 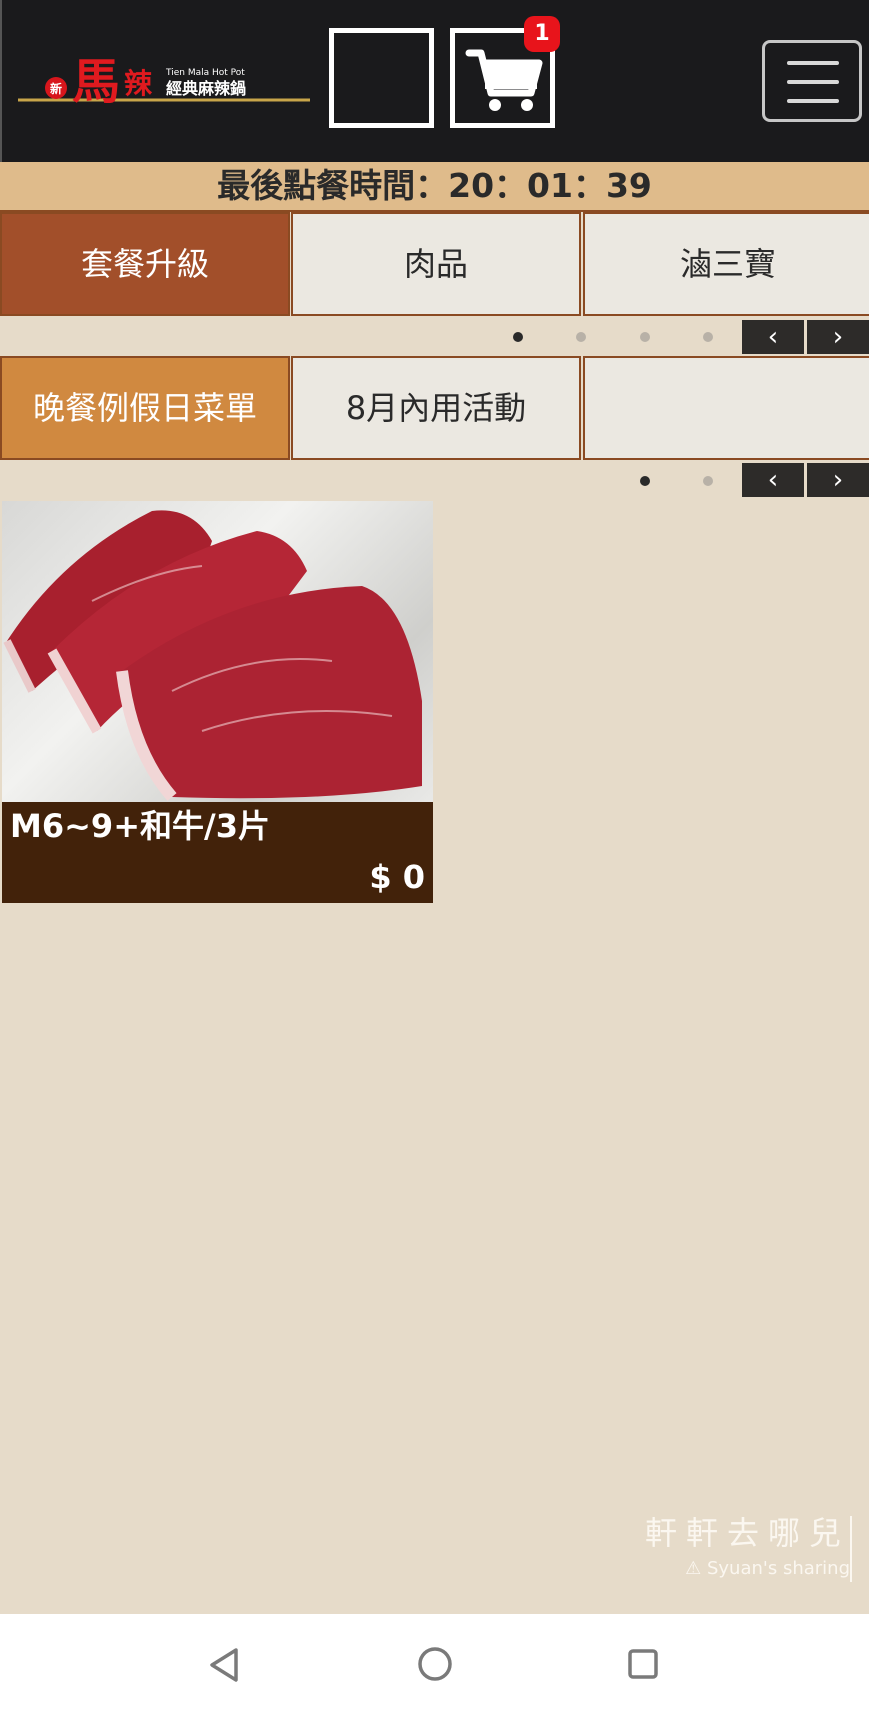 What do you see at coordinates (138, 83) in the screenshot?
I see `svg-text: 辣` at bounding box center [138, 83].